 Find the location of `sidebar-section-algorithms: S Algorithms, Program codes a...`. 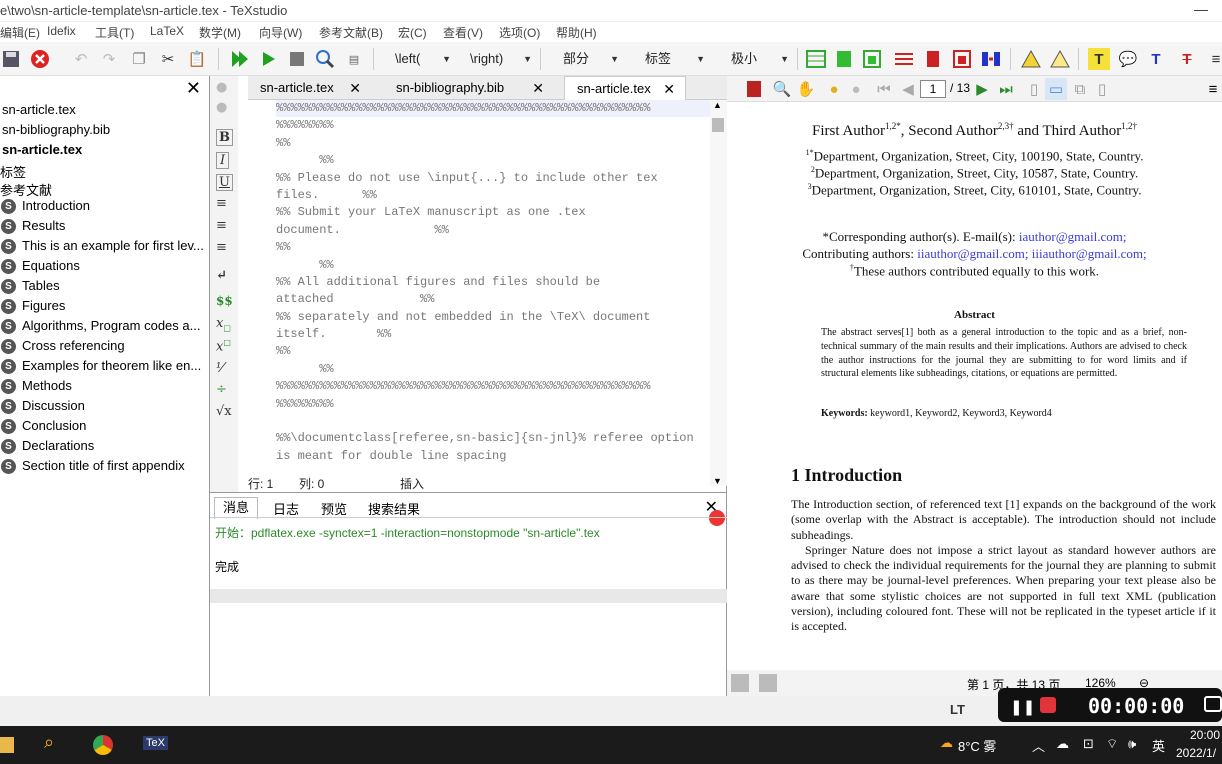

sidebar-section-algorithms: S Algorithms, Program codes a... is located at coordinates (104, 327).